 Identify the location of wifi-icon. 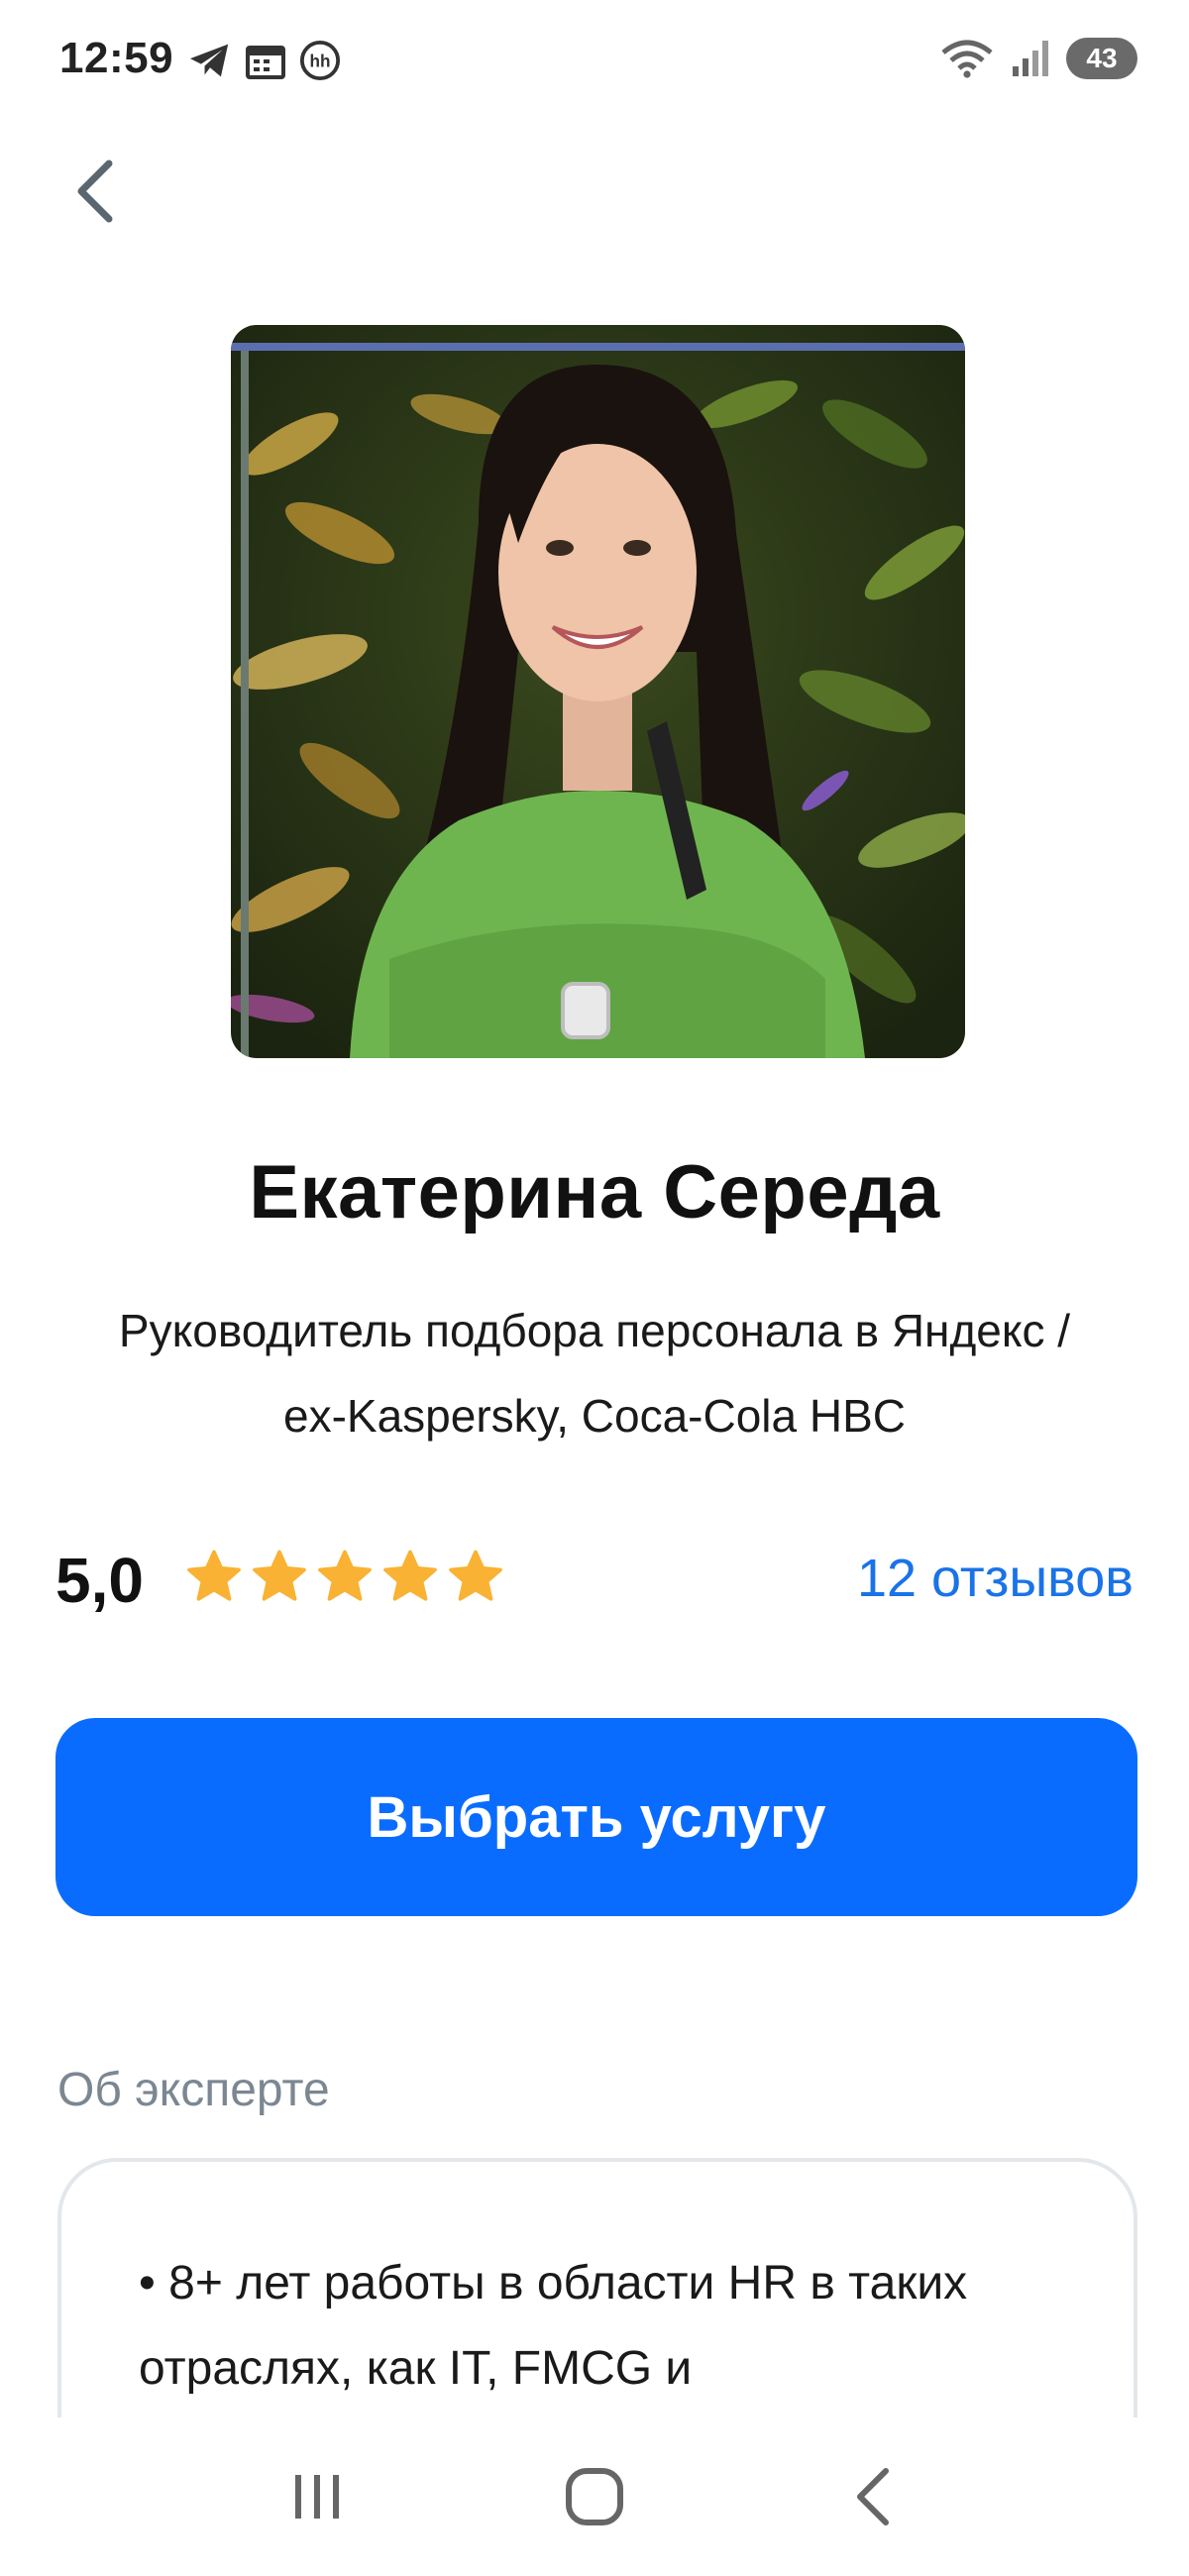
(967, 59).